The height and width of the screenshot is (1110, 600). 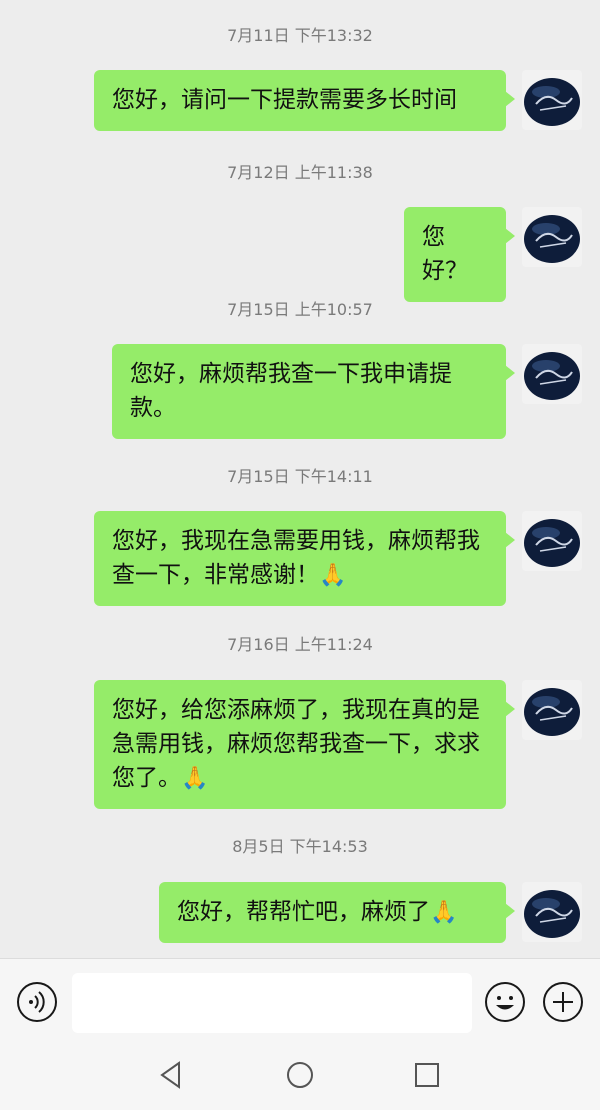 What do you see at coordinates (172, 1075) in the screenshot?
I see `nav-back-icon` at bounding box center [172, 1075].